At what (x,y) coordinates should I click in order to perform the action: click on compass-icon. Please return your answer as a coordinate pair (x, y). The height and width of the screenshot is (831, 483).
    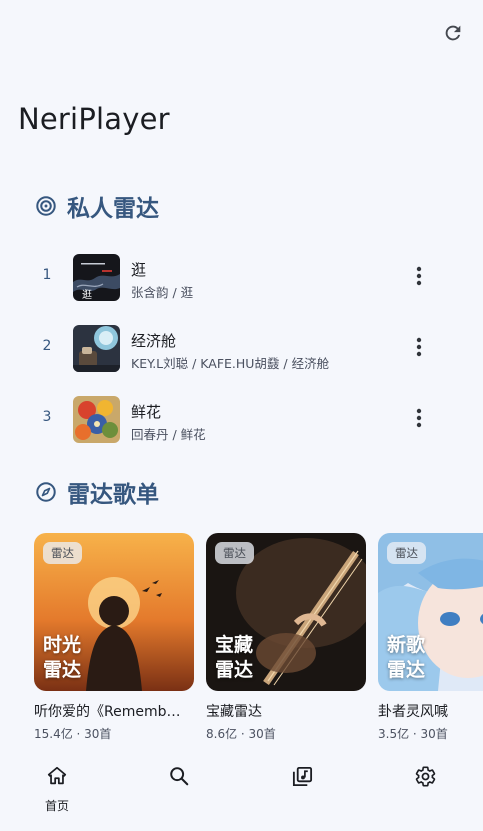
    Looking at the image, I should click on (46, 492).